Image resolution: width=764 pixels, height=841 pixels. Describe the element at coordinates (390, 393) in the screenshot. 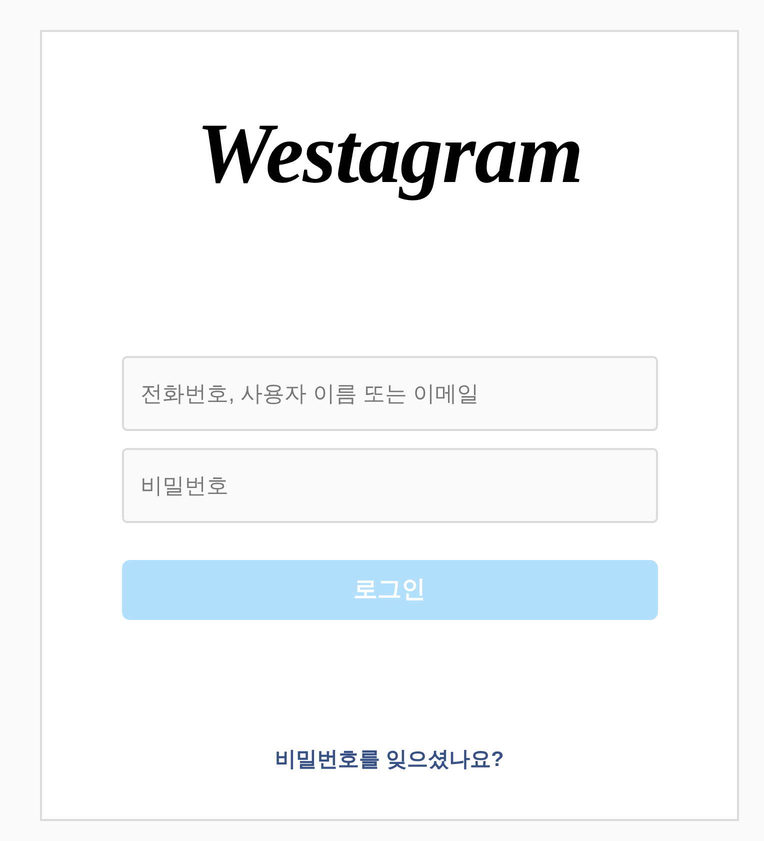

I see `username-field: 전화번호, 사용자 이름 또는 이메일` at that location.